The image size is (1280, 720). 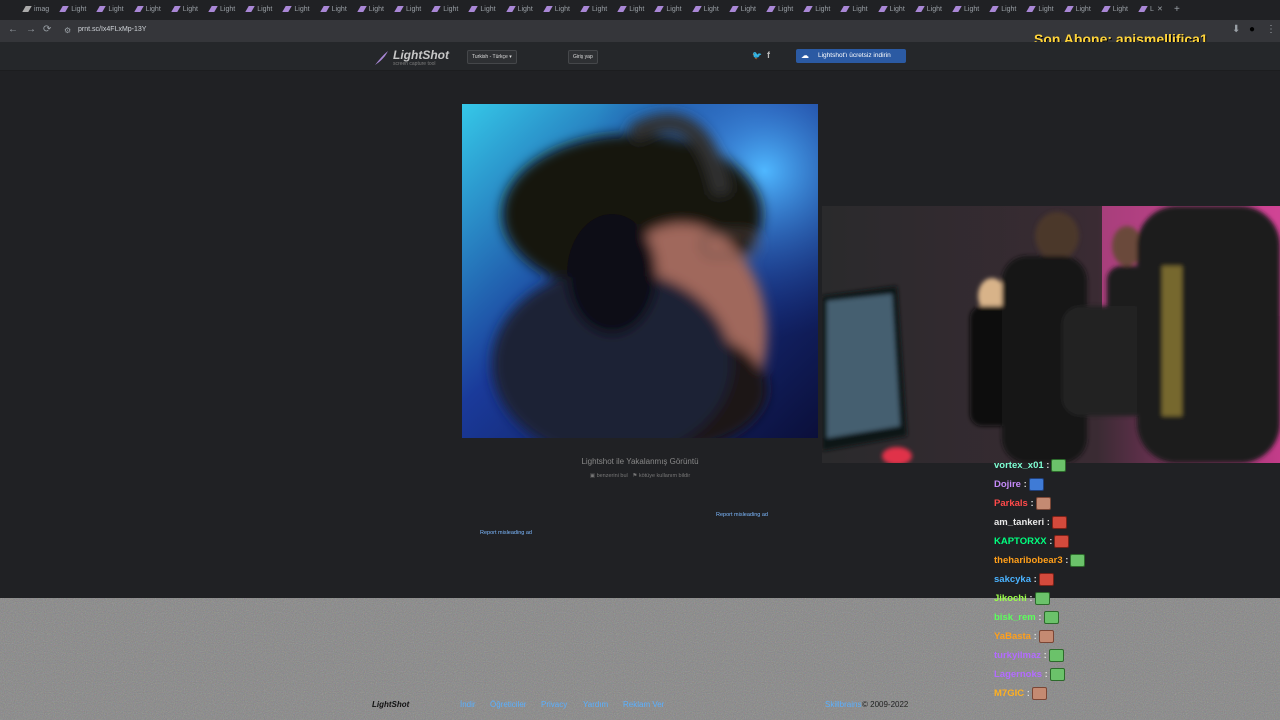 What do you see at coordinates (661, 476) in the screenshot?
I see `report-abuse-link: ⚑ kötüye kullanım bildir` at bounding box center [661, 476].